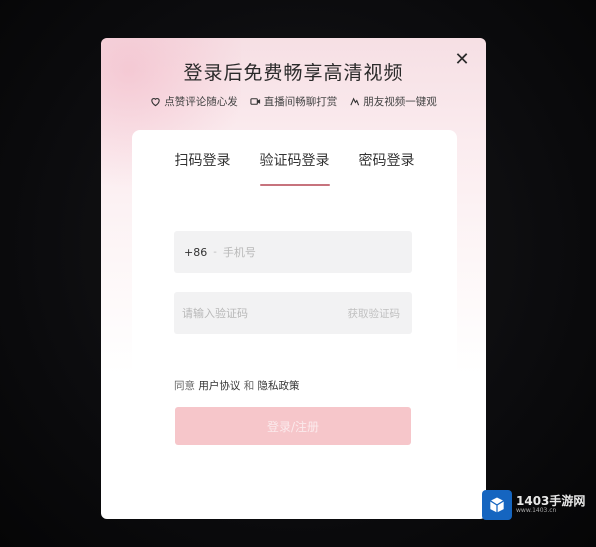 The image size is (596, 547). What do you see at coordinates (300, 102) in the screenshot?
I see `feature-label: 直播间畅聊打赏` at bounding box center [300, 102].